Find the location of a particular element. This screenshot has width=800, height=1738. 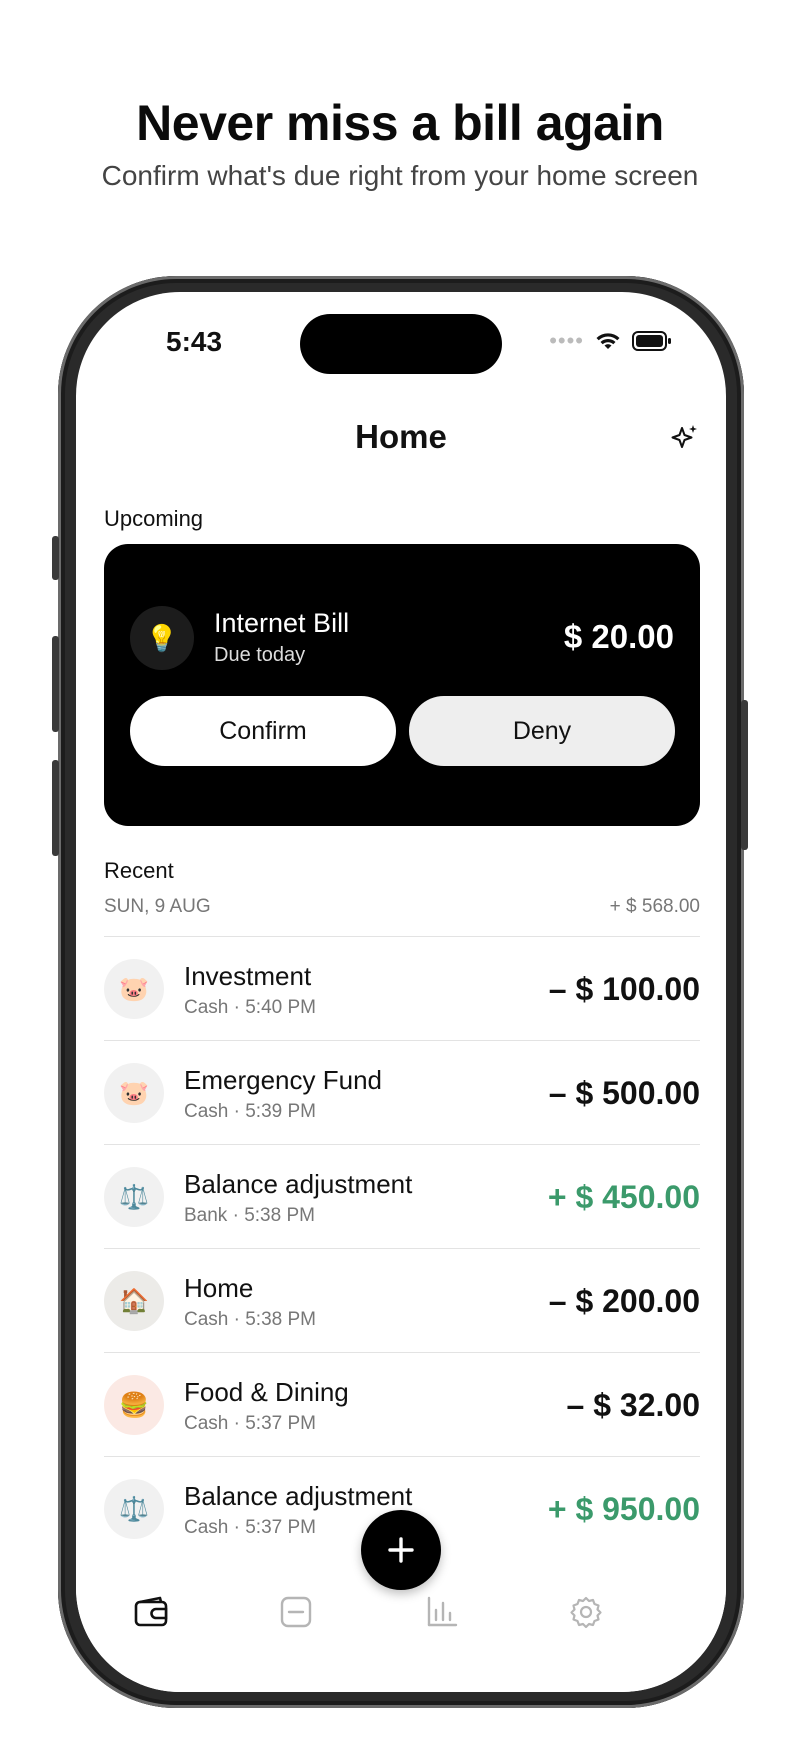

phone-silent-switch is located at coordinates (55, 558).